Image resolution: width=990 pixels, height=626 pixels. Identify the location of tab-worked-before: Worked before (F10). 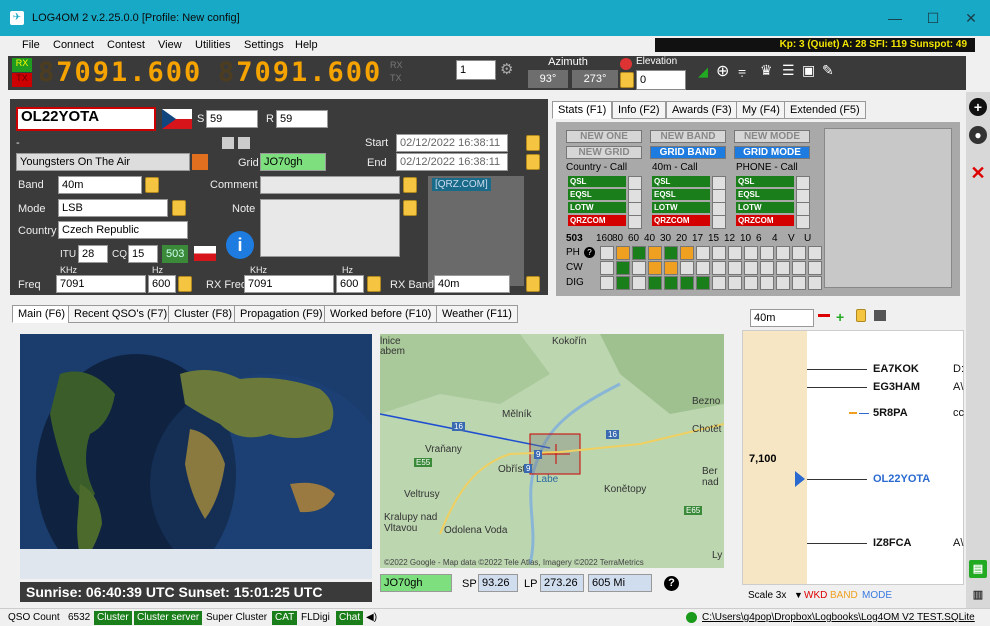
(381, 314).